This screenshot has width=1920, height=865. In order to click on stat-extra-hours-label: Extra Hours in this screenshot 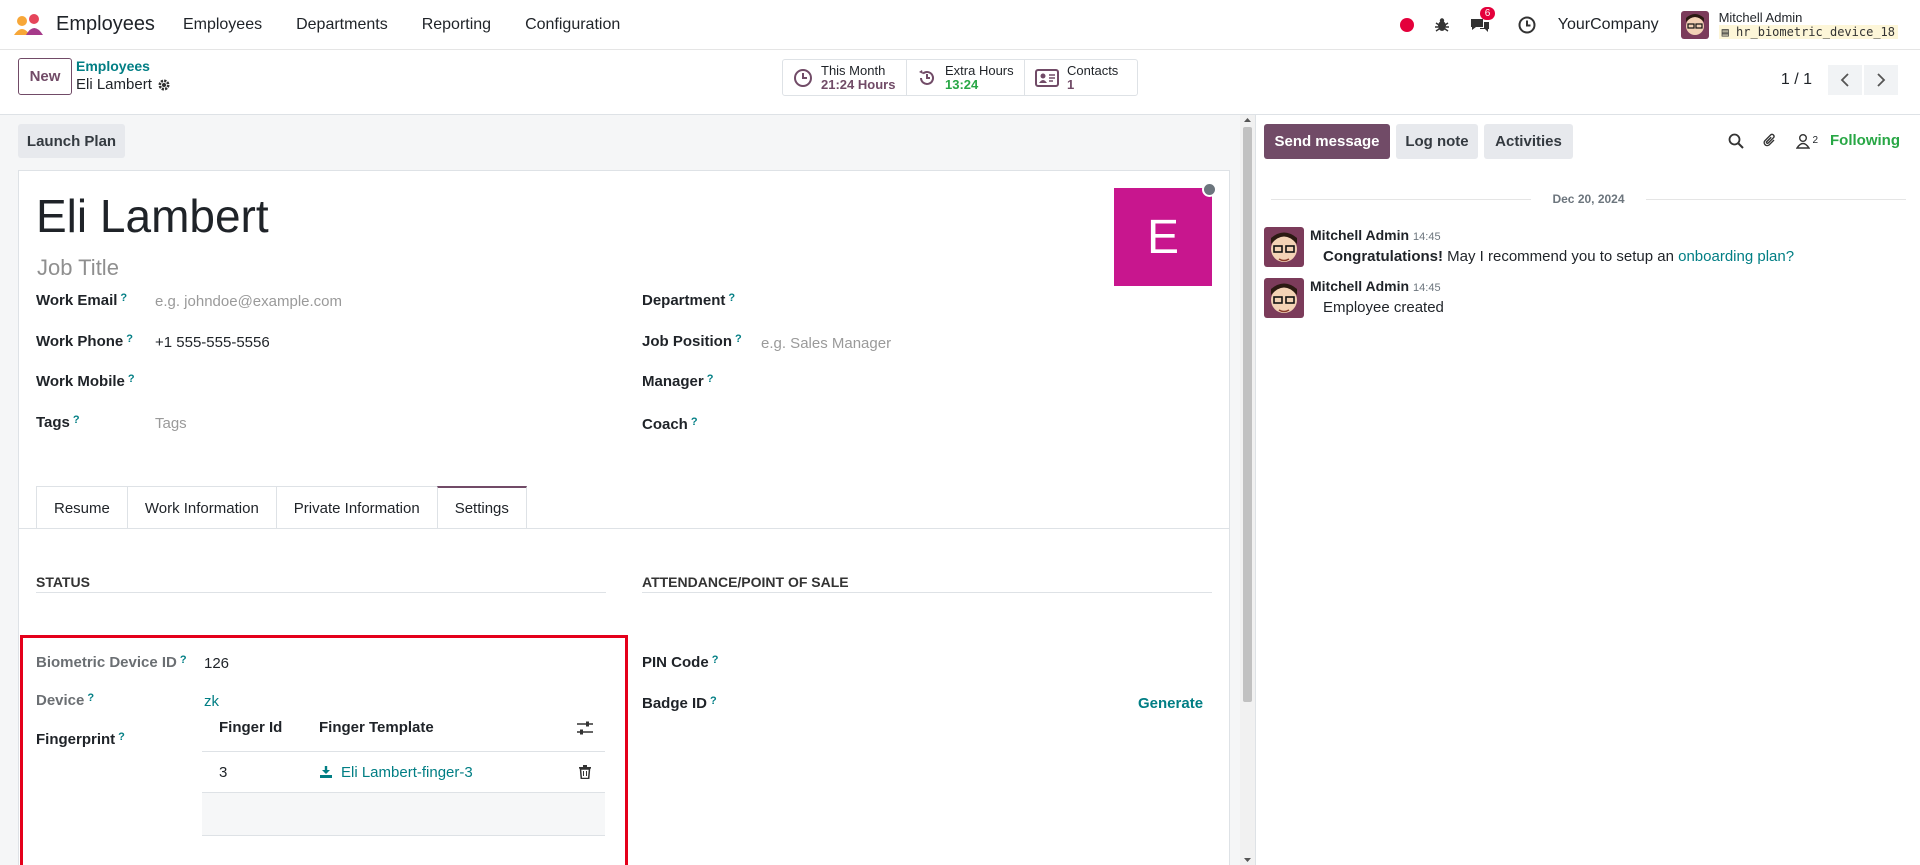, I will do `click(979, 70)`.